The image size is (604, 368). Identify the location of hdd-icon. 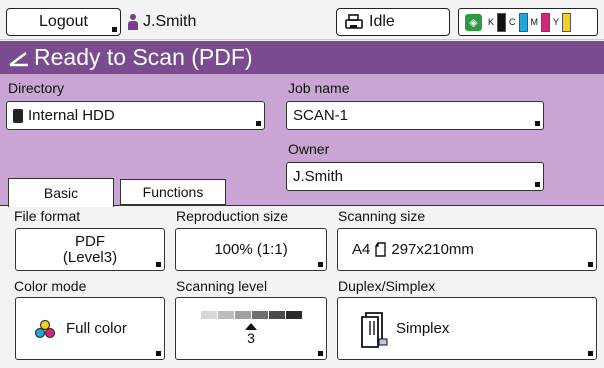
(18, 115).